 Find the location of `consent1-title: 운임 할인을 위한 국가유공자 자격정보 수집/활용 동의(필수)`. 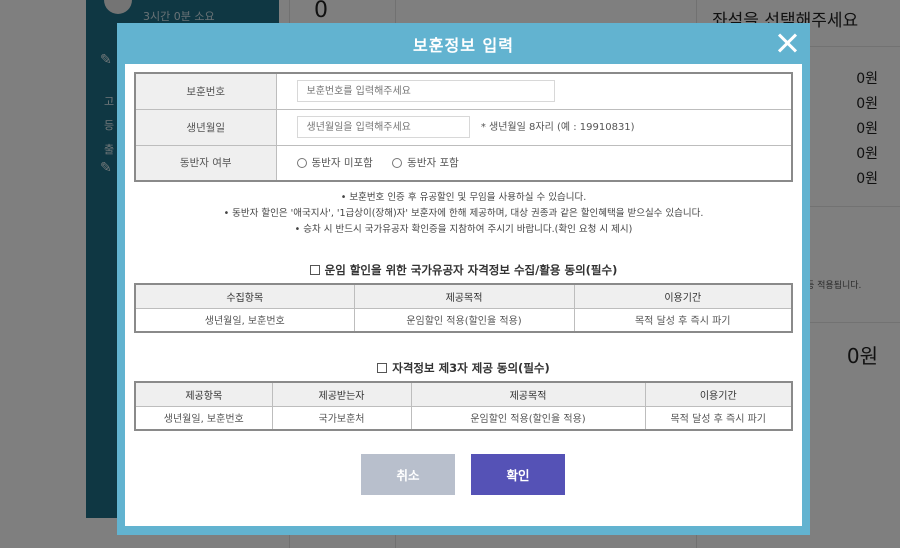

consent1-title: 운임 할인을 위한 국가유공자 자격정보 수집/활용 동의(필수) is located at coordinates (463, 270).